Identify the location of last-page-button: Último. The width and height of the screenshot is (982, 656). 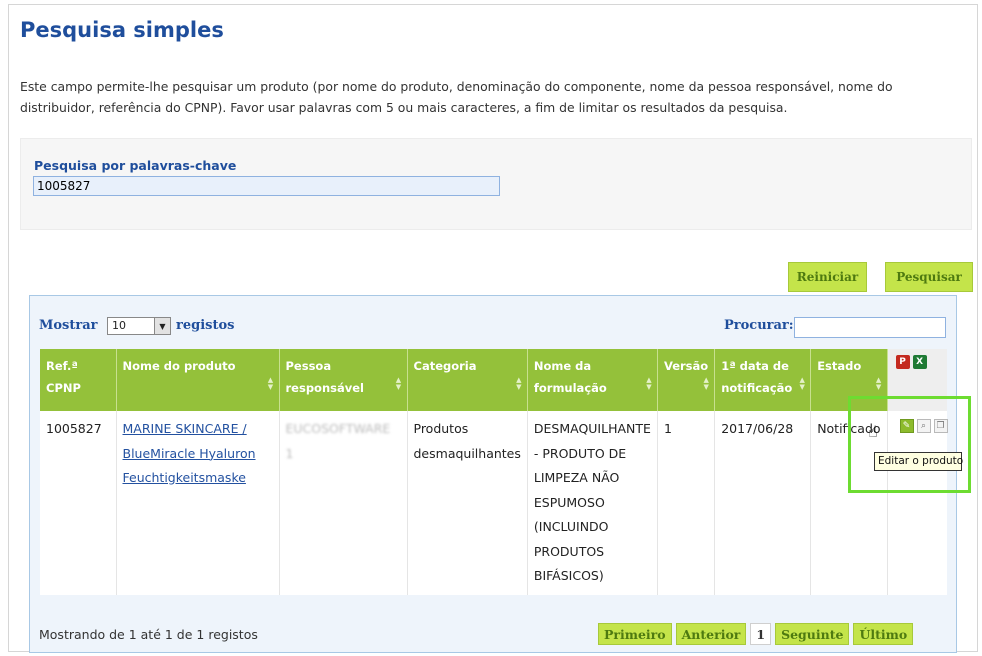
(883, 634).